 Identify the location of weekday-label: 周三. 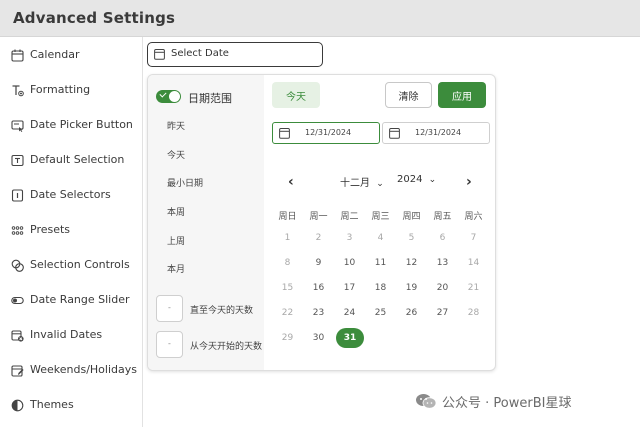
(380, 217).